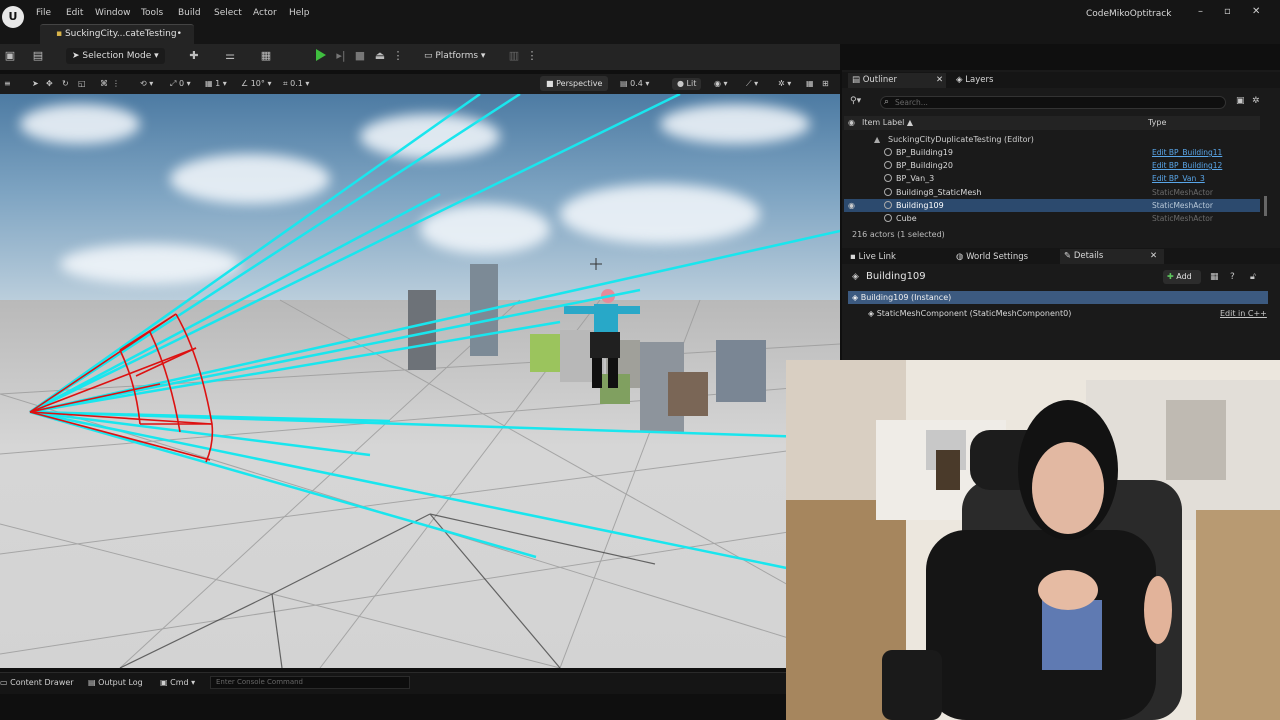 Image resolution: width=1280 pixels, height=720 pixels. Describe the element at coordinates (596, 264) in the screenshot. I see `crosshair-icon` at that location.